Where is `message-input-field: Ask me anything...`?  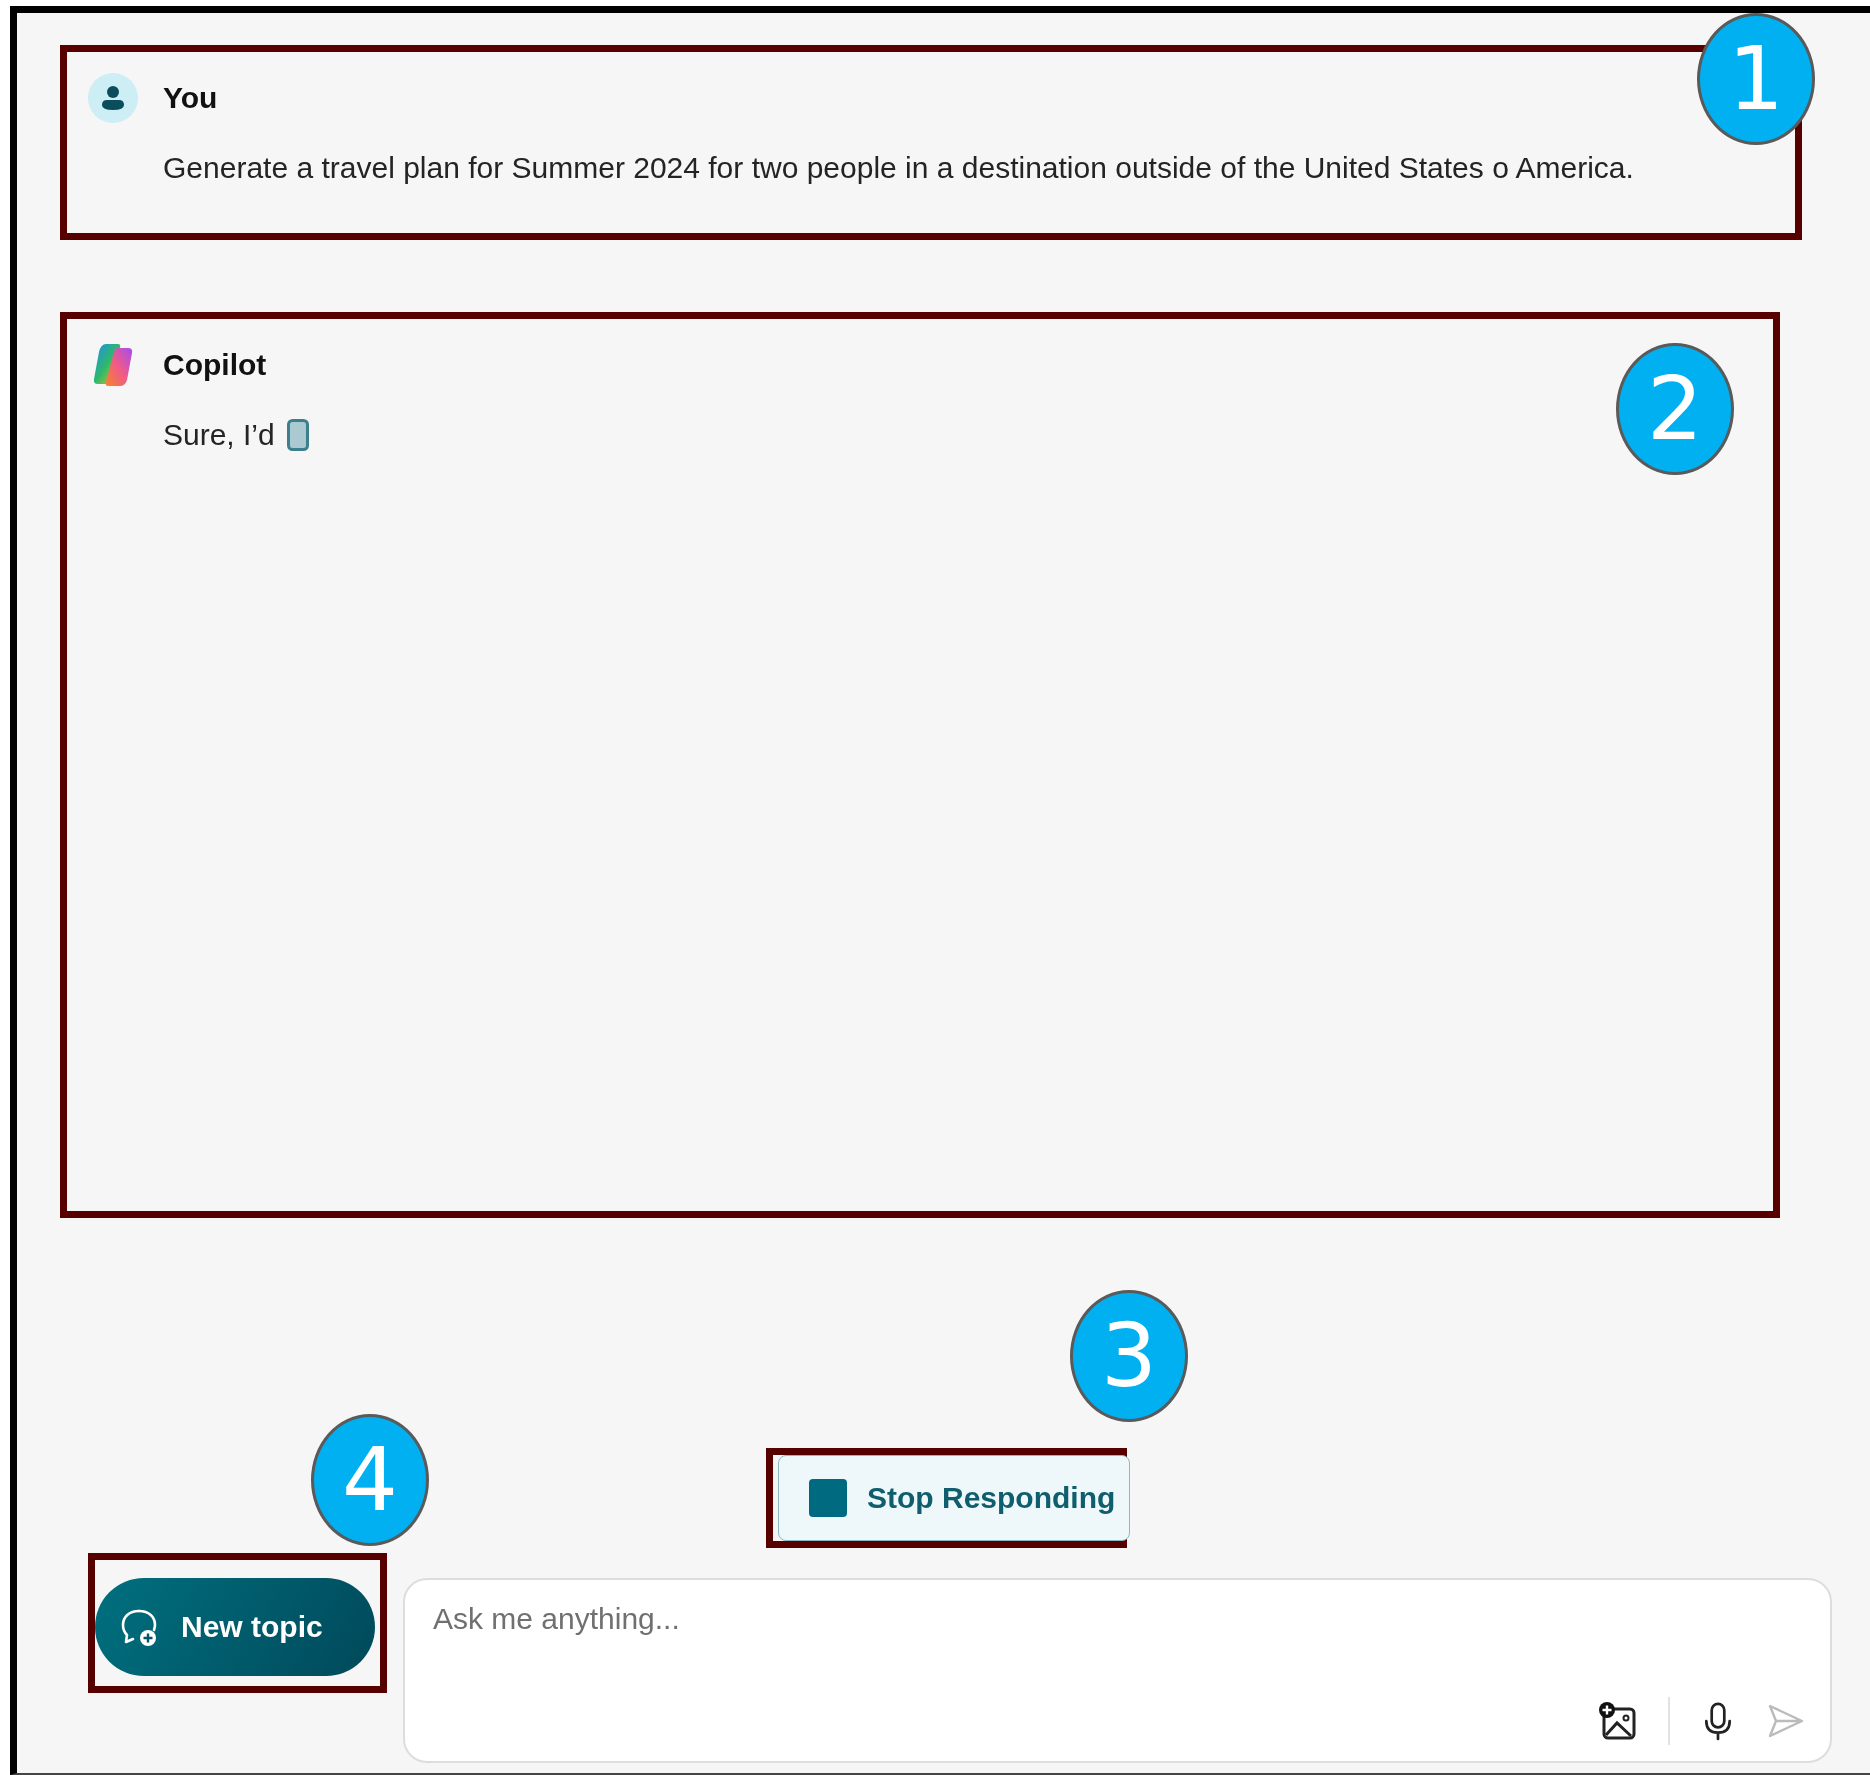
message-input-field: Ask me anything... is located at coordinates (1119, 1619).